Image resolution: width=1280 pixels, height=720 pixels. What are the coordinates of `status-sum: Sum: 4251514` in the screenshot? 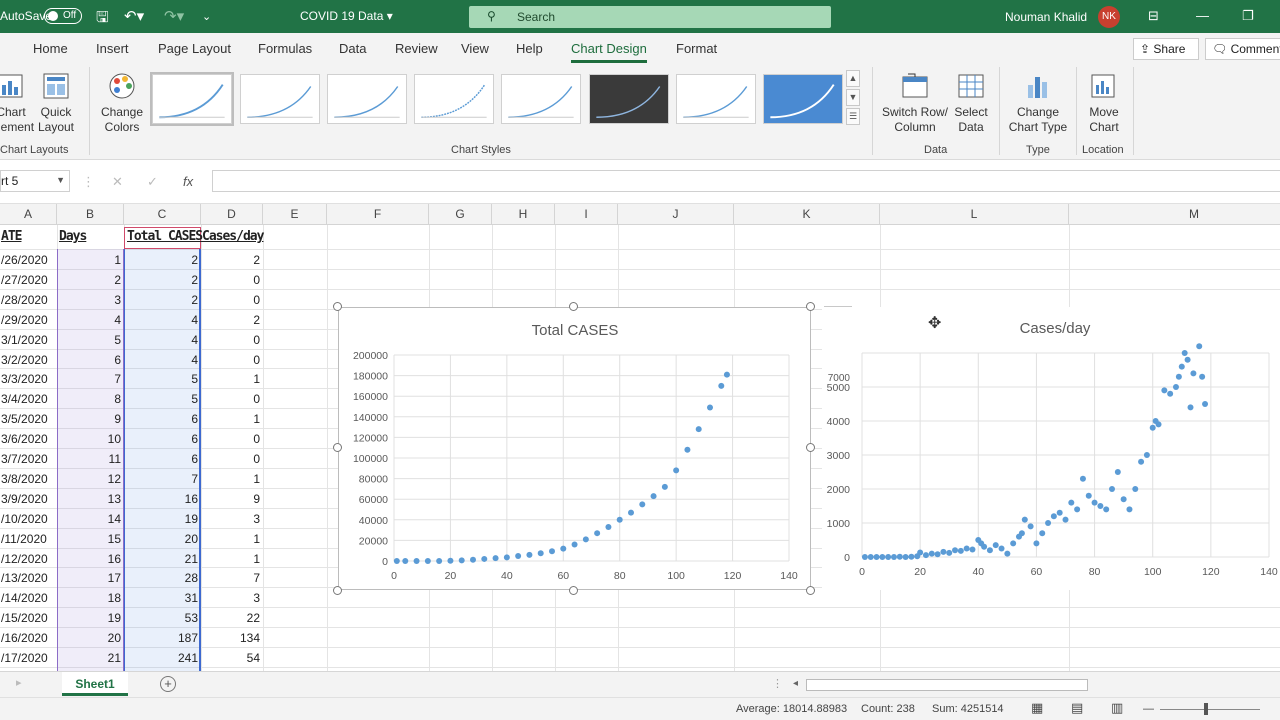 It's located at (968, 709).